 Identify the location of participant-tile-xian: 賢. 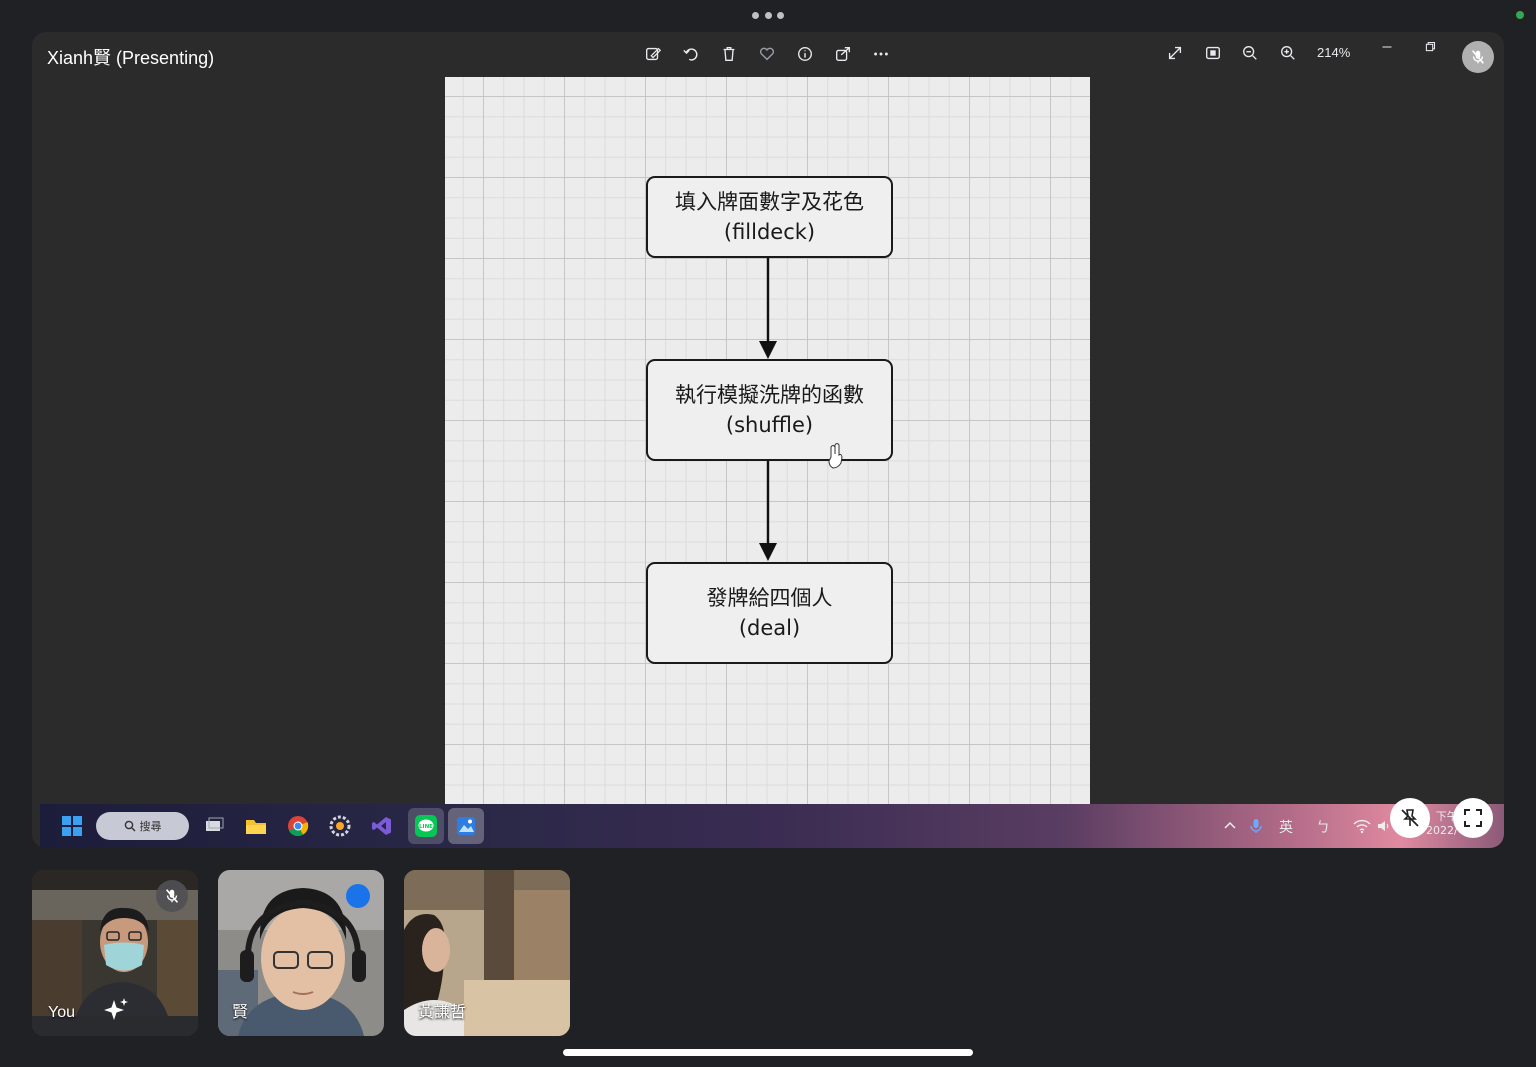
(301, 953).